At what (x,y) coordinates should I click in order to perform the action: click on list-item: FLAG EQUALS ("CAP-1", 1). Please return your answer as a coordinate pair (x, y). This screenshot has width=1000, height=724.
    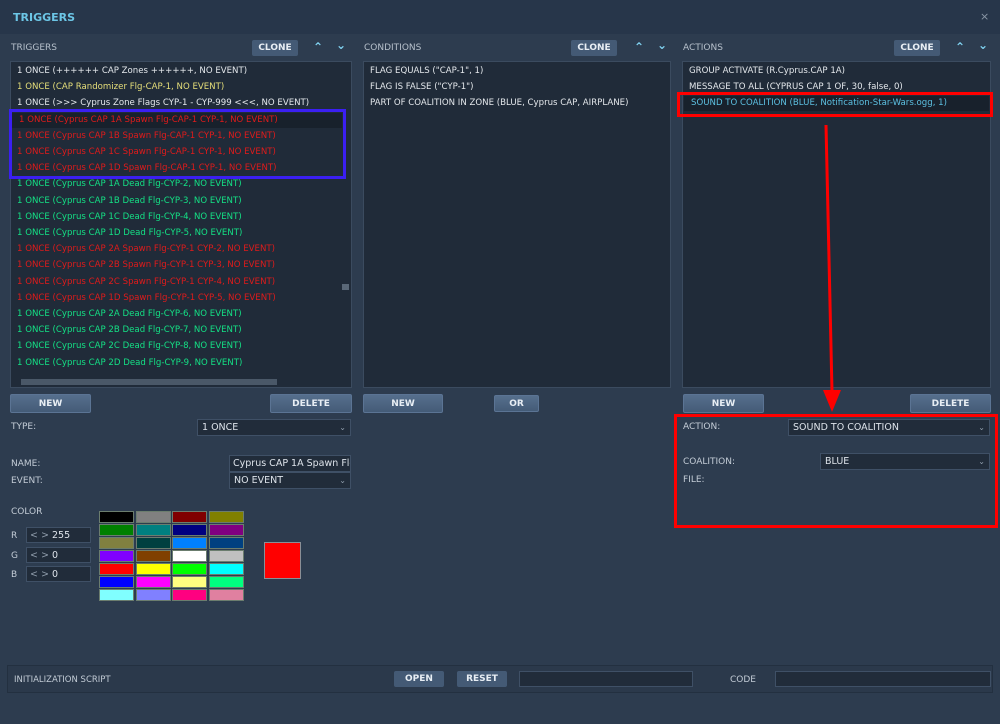
    Looking at the image, I should click on (426, 71).